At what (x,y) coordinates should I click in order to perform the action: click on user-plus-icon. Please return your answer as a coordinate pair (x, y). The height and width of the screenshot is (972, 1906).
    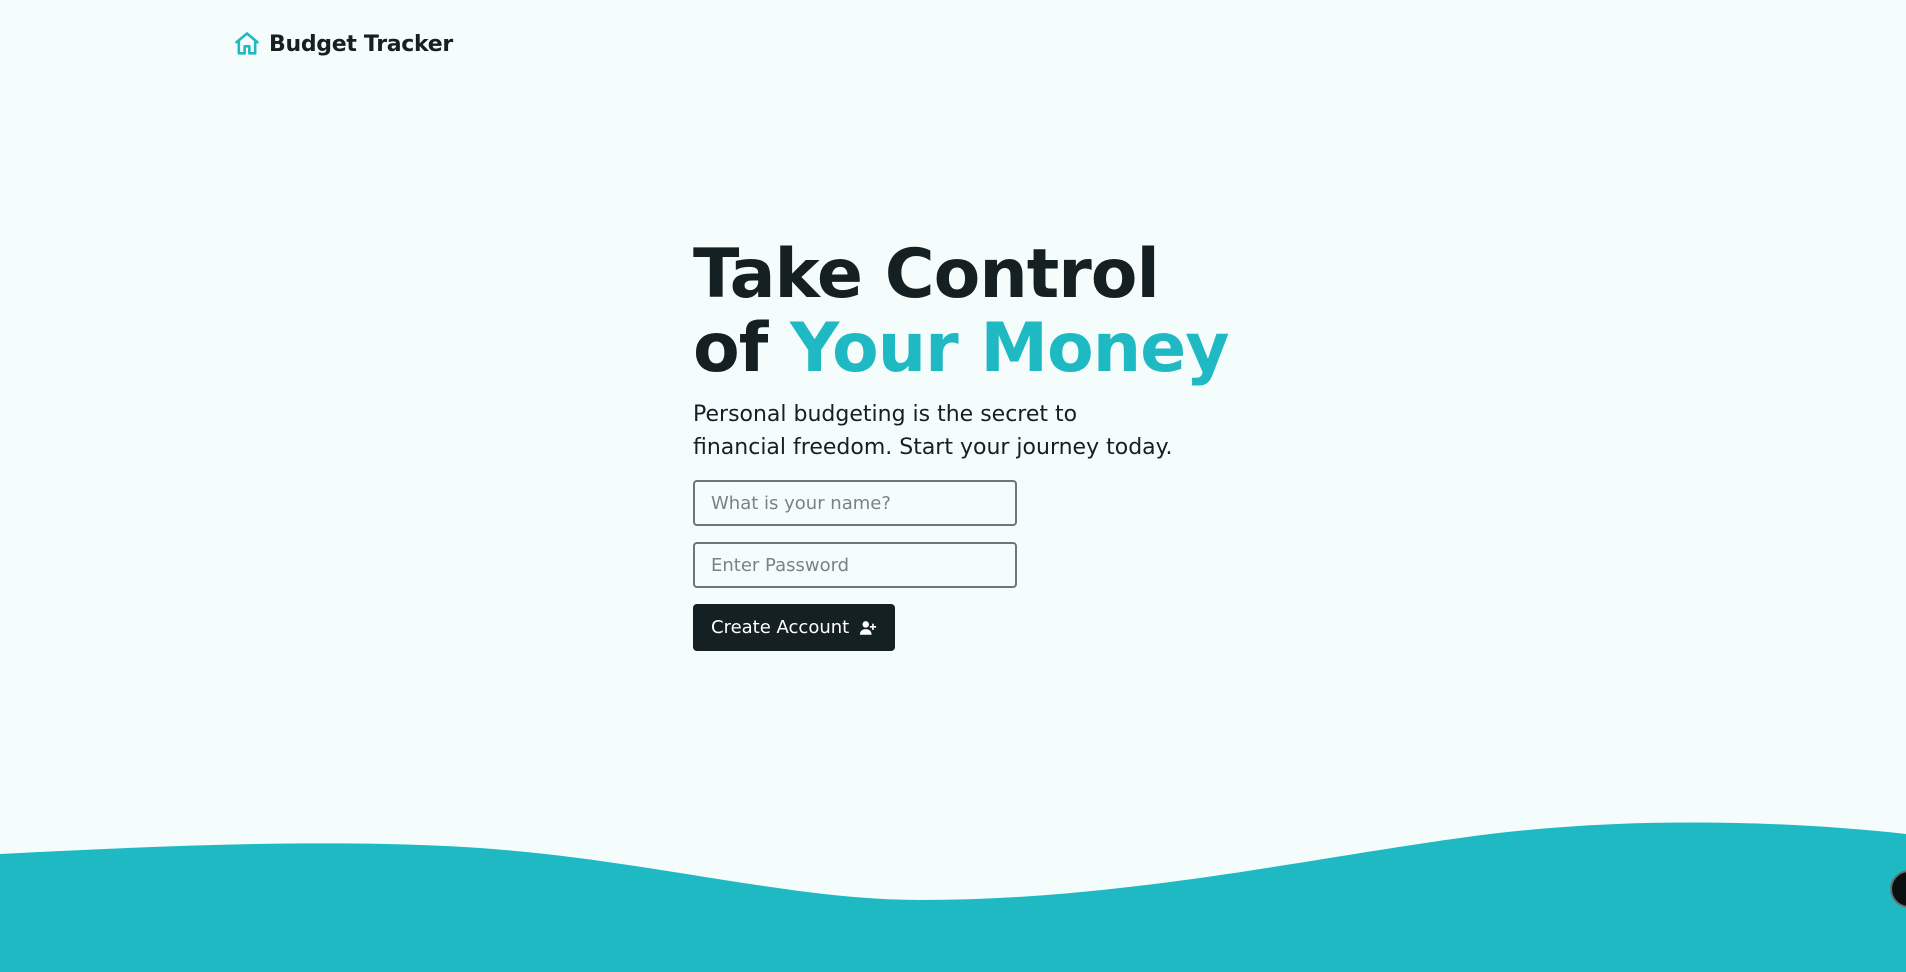
    Looking at the image, I should click on (868, 628).